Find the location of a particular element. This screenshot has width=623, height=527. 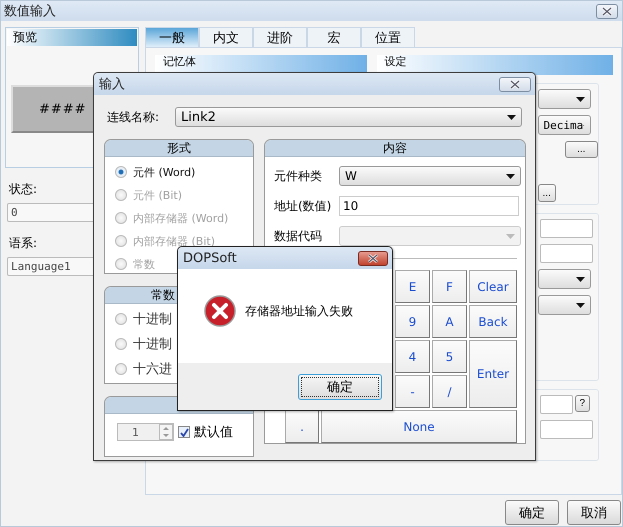

checkbox-label: 默认值 is located at coordinates (213, 432).